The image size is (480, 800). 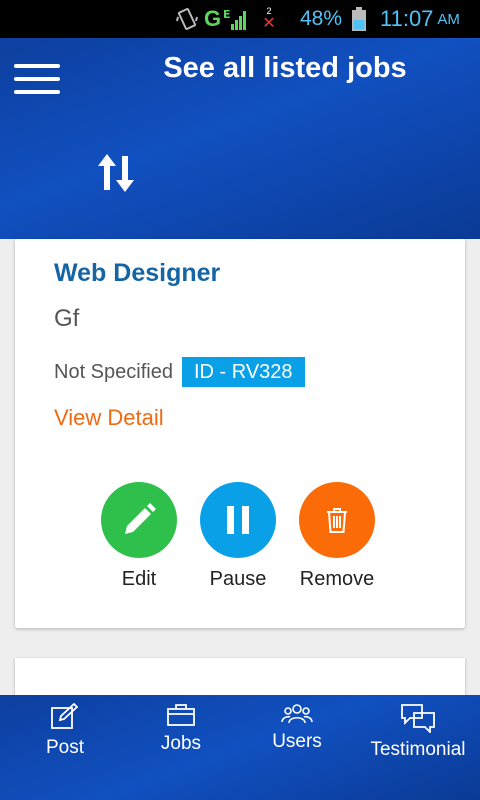 I want to click on pencil-icon, so click(x=139, y=520).